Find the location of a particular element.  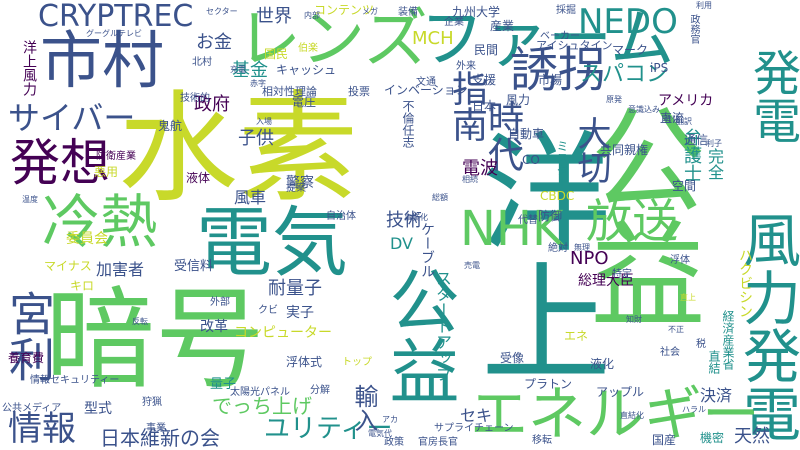

word: プラトン is located at coordinates (548, 384).